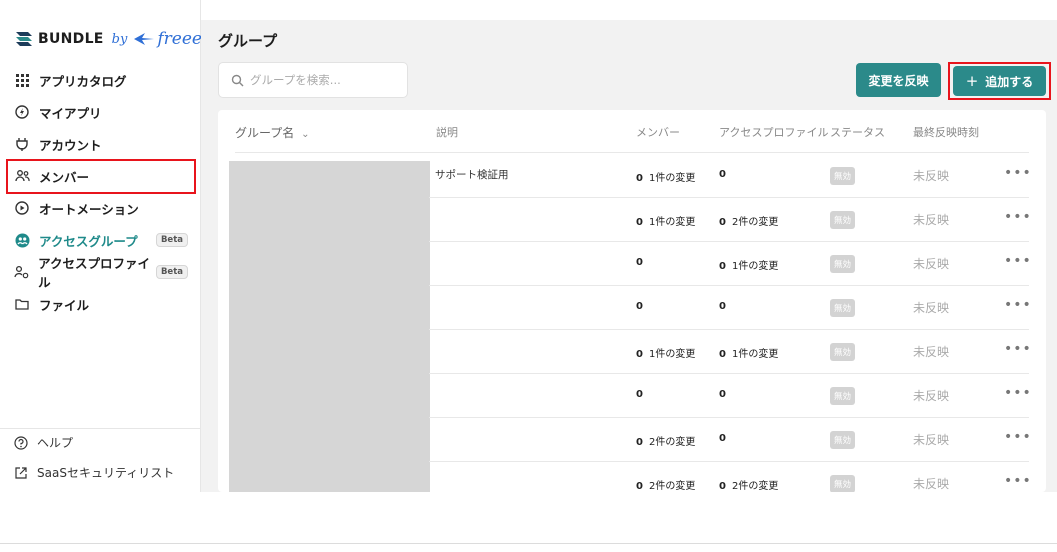  Describe the element at coordinates (89, 209) in the screenshot. I see `sidebar-item-label: オートメーション` at that location.